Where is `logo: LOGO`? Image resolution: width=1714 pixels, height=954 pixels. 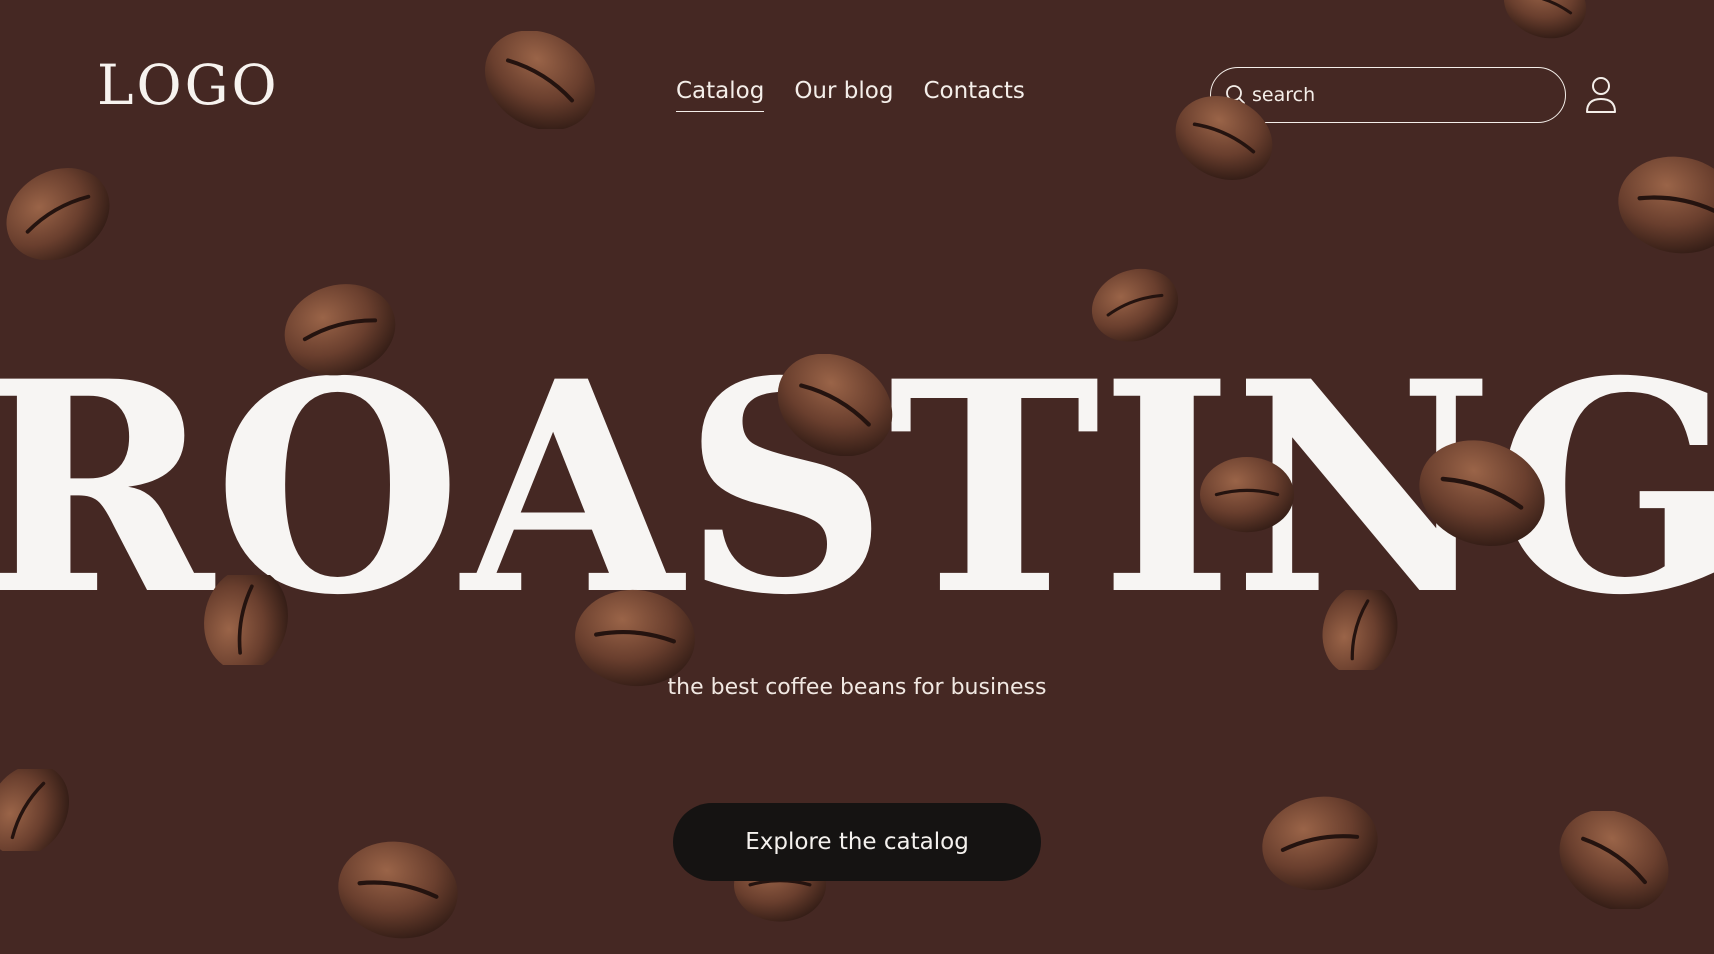 logo: LOGO is located at coordinates (188, 85).